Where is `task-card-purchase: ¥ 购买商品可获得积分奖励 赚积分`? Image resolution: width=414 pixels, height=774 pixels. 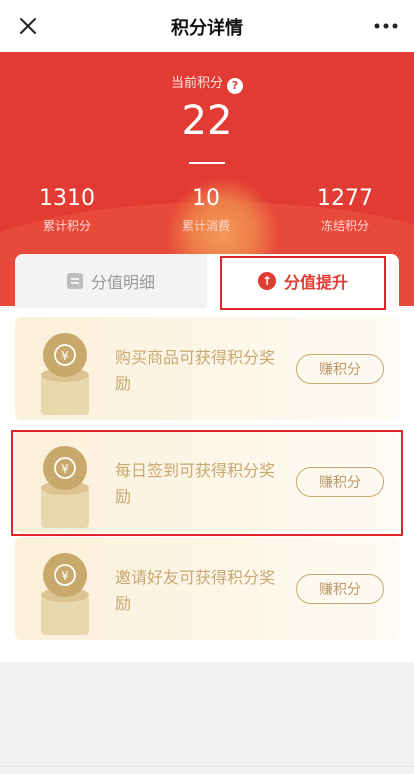 task-card-purchase: ¥ 购买商品可获得积分奖励 赚积分 is located at coordinates (207, 368).